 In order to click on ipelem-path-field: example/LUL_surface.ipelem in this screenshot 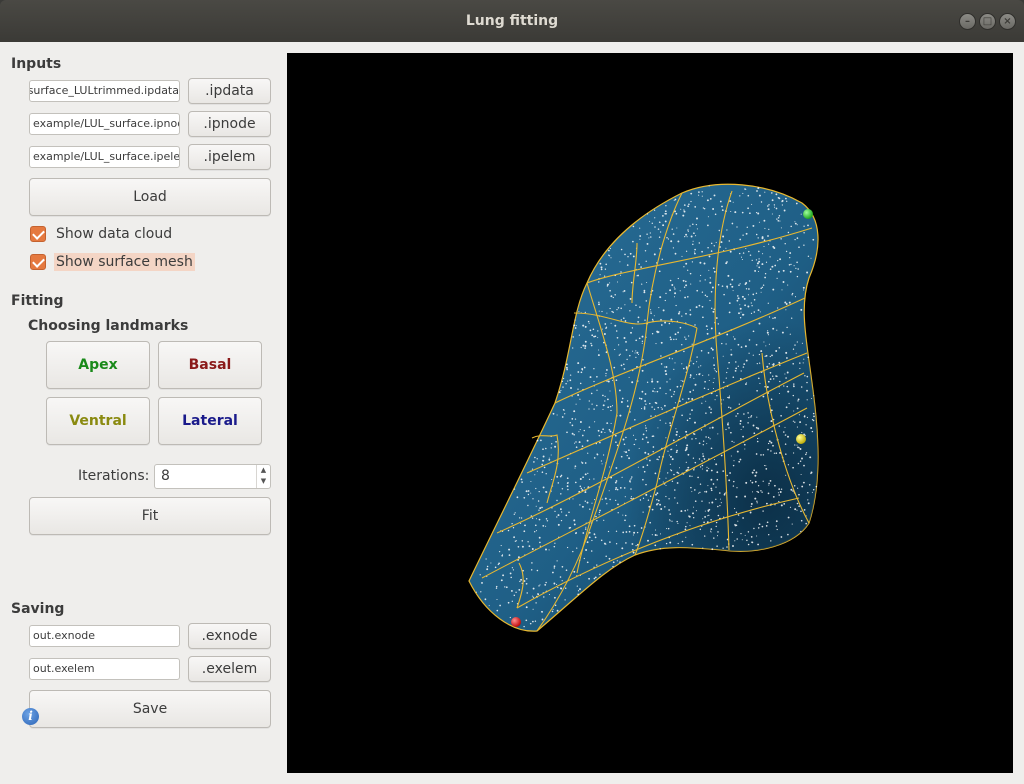, I will do `click(104, 157)`.